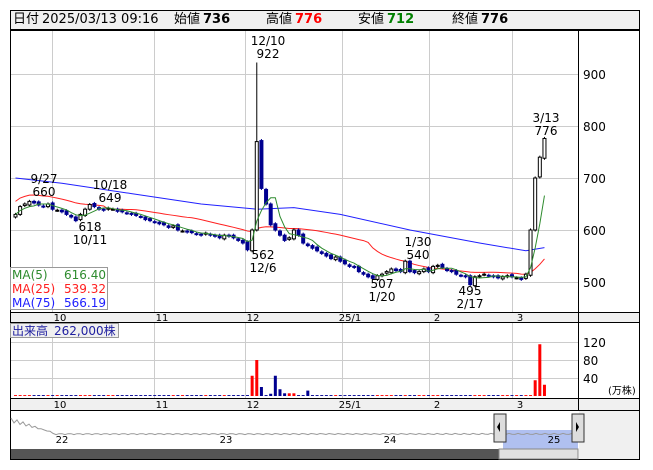  Describe the element at coordinates (418, 242) in the screenshot. I see `annotation-date: 1/30` at that location.